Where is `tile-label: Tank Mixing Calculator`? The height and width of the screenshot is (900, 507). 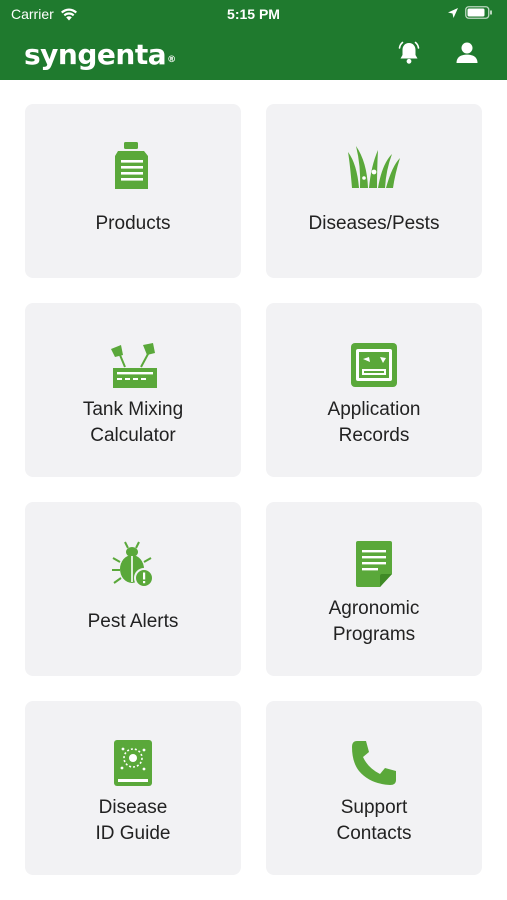
tile-label: Tank Mixing Calculator is located at coordinates (133, 422).